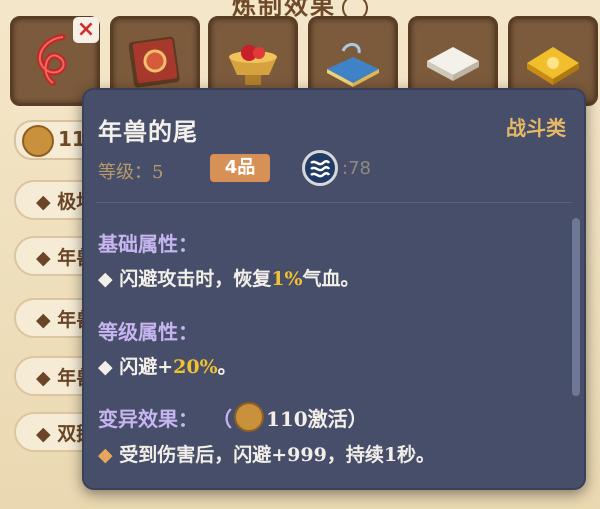 This screenshot has height=509, width=600. I want to click on base-attr-line: ◆ 闪避攻击时，恢复1%气血。, so click(229, 279).